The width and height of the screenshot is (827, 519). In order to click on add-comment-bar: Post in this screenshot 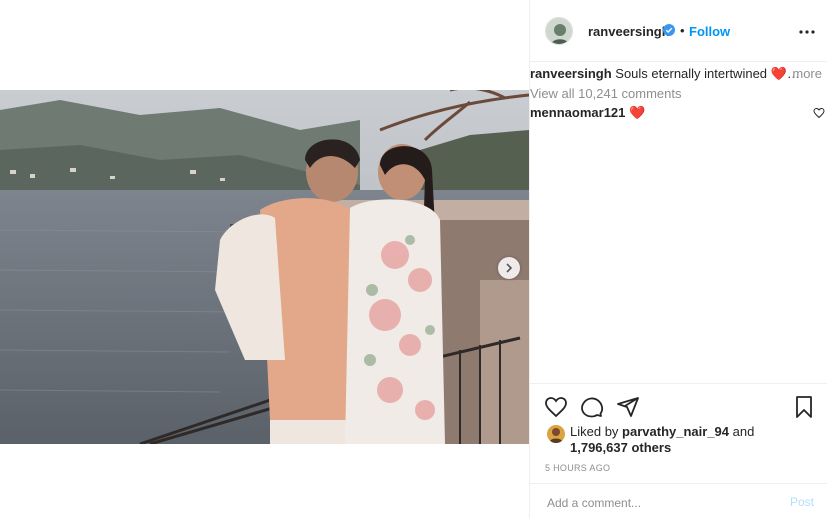, I will do `click(678, 501)`.